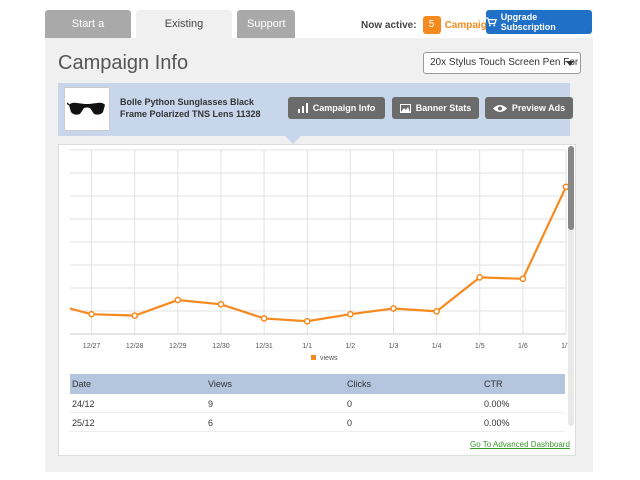 This screenshot has height=480, width=640. I want to click on header-views: Views, so click(220, 384).